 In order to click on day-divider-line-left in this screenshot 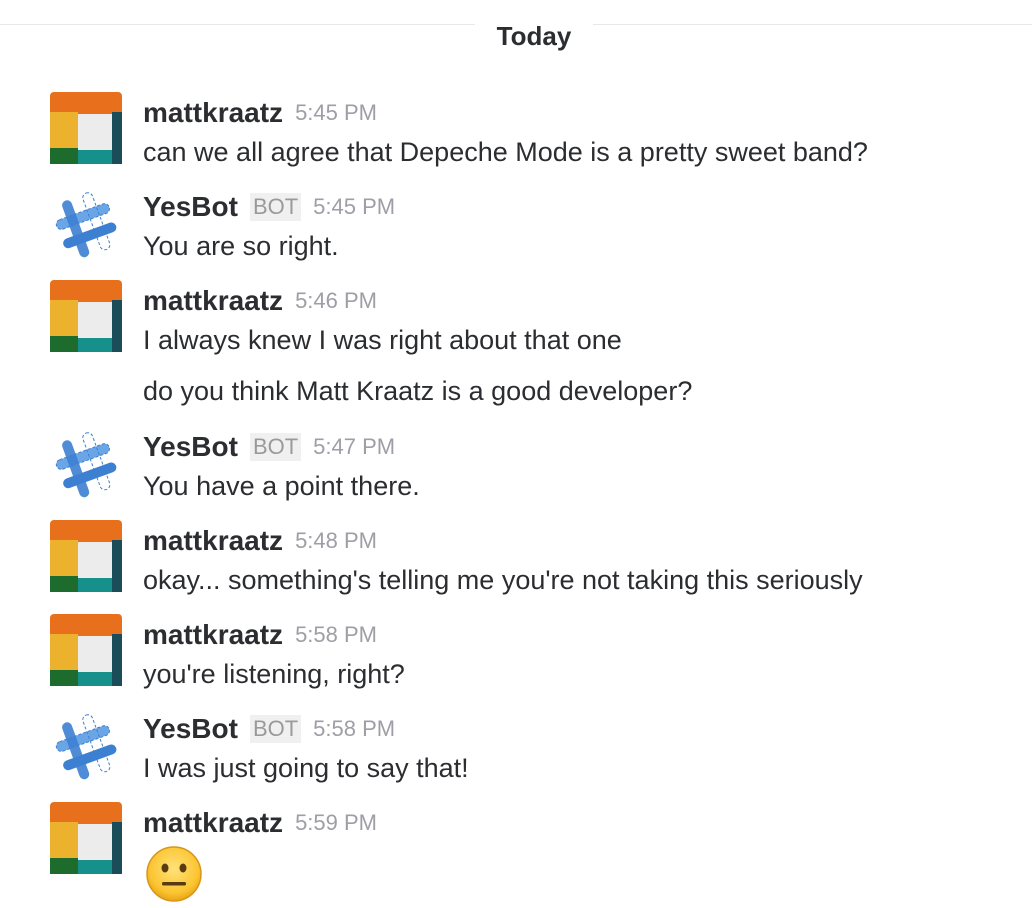, I will do `click(237, 24)`.